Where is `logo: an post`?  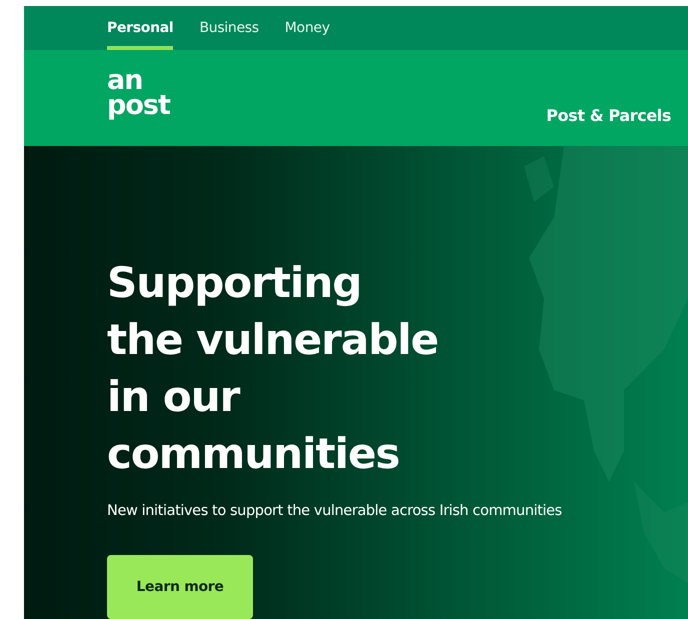 logo: an post is located at coordinates (138, 93).